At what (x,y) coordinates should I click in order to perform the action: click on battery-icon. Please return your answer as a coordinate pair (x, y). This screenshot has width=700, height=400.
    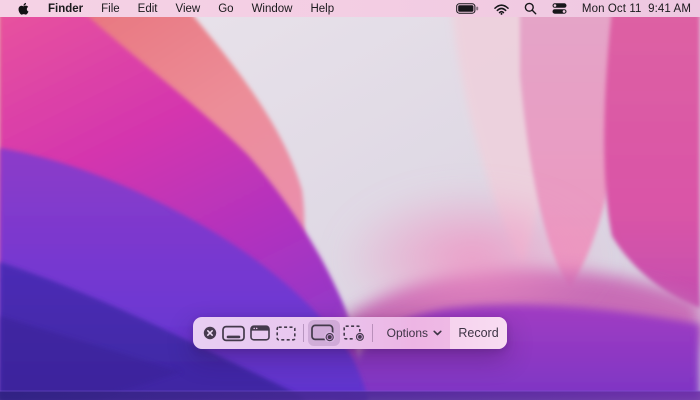
    Looking at the image, I should click on (467, 8).